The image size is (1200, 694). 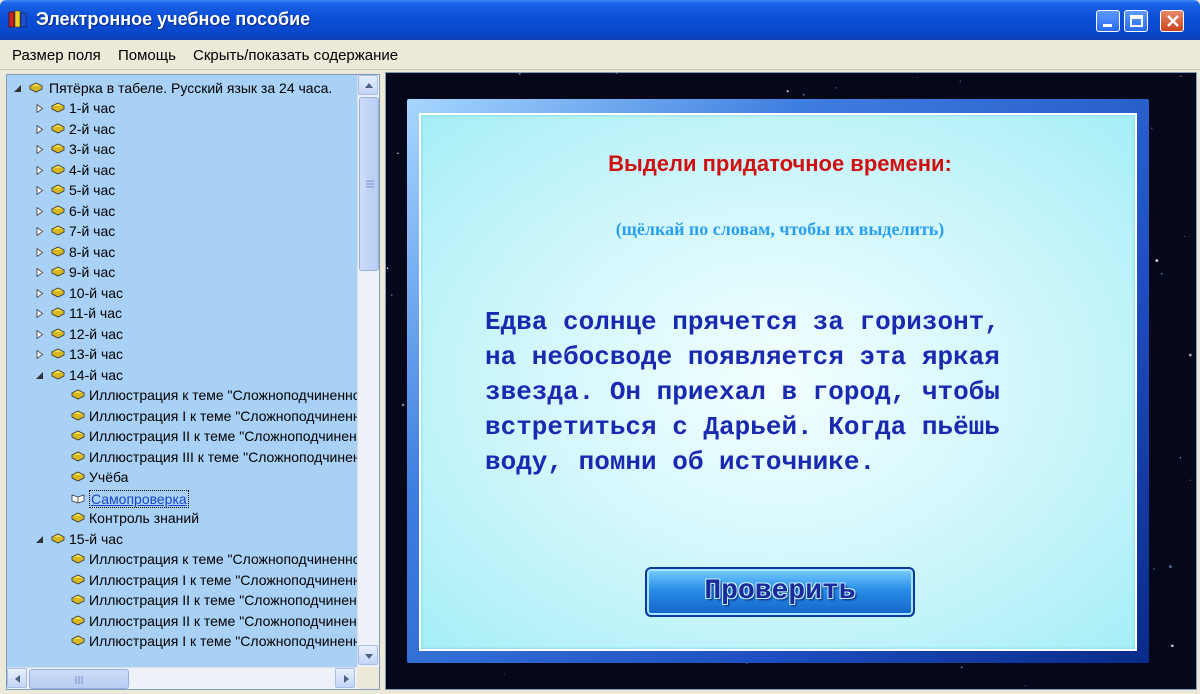 I want to click on menu-toggle-contents: Скрыть/показать содержание, so click(x=295, y=55).